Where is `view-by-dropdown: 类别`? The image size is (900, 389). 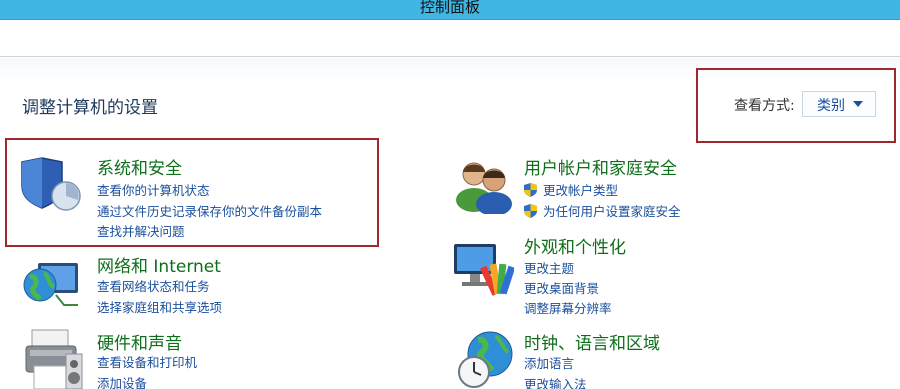 view-by-dropdown: 类别 is located at coordinates (839, 104).